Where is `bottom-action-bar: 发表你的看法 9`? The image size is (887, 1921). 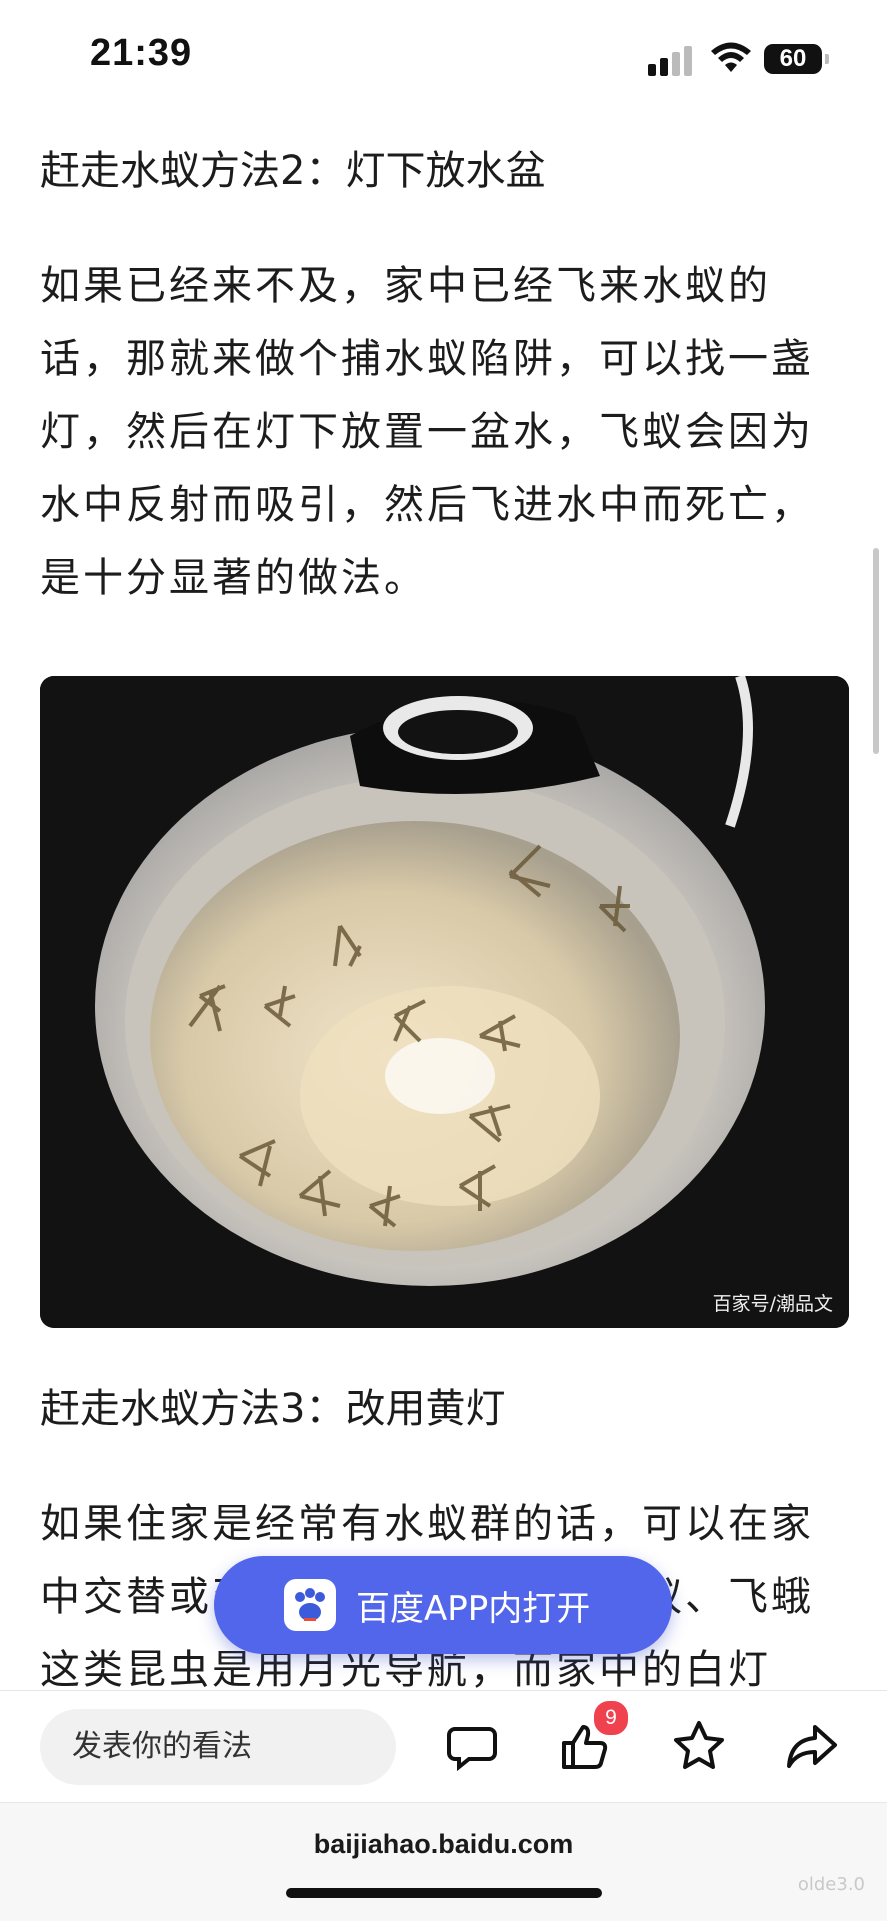 bottom-action-bar: 发表你的看法 9 is located at coordinates (443, 1746).